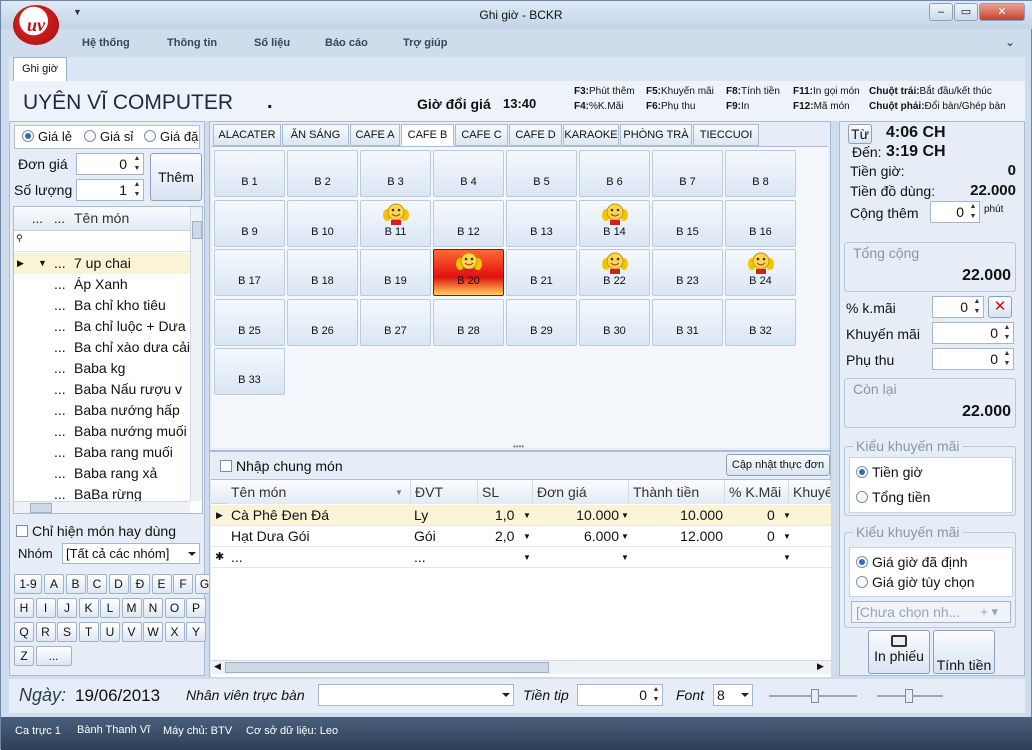  I want to click on scroll-thumb, so click(197, 230).